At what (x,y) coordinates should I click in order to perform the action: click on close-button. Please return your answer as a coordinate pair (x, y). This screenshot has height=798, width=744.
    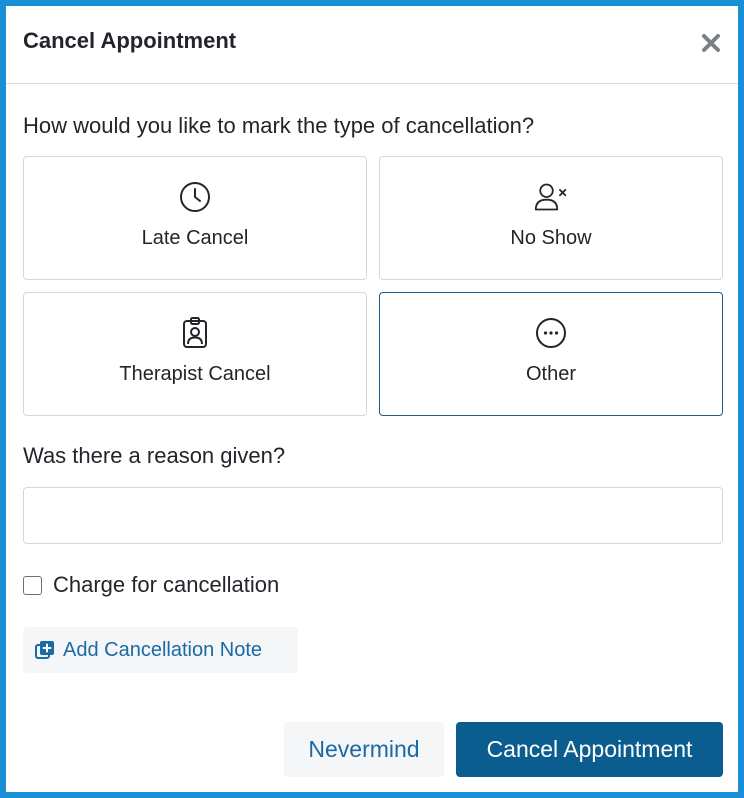
    Looking at the image, I should click on (711, 43).